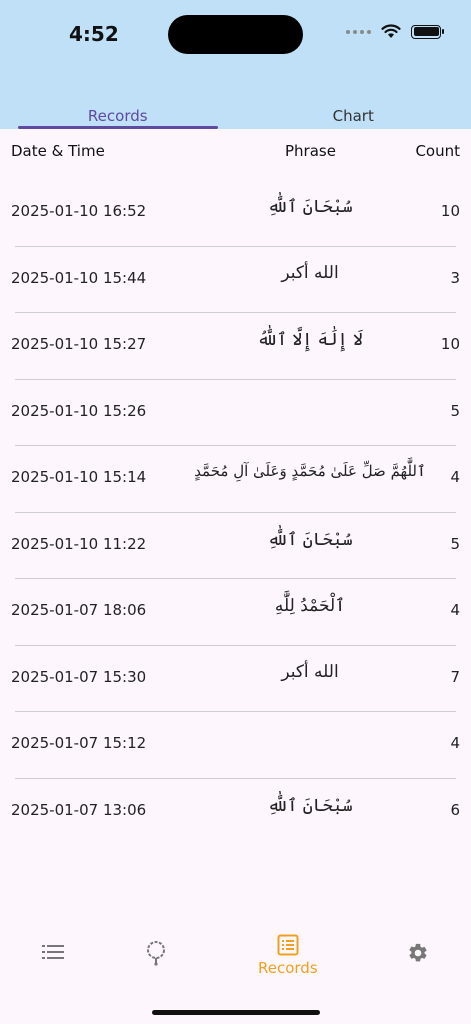 The image size is (471, 1024). Describe the element at coordinates (235, 64) in the screenshot. I see `app-header: 4:52 Records Chart` at that location.